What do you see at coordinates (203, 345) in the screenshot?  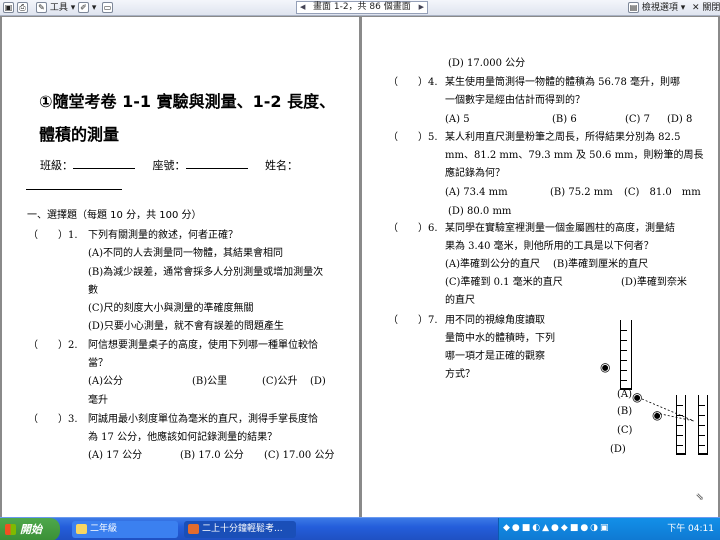 I see `q2-text: 阿信想要測量桌子的高度，使用下列哪一種單位較恰` at bounding box center [203, 345].